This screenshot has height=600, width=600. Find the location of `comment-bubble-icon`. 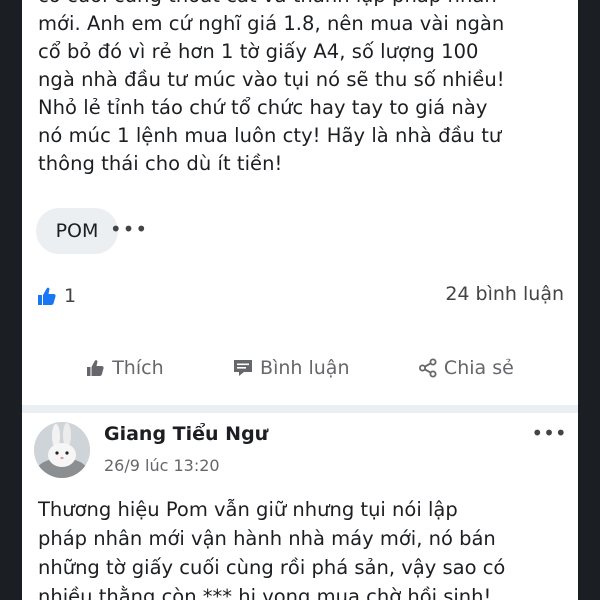

comment-bubble-icon is located at coordinates (243, 368).